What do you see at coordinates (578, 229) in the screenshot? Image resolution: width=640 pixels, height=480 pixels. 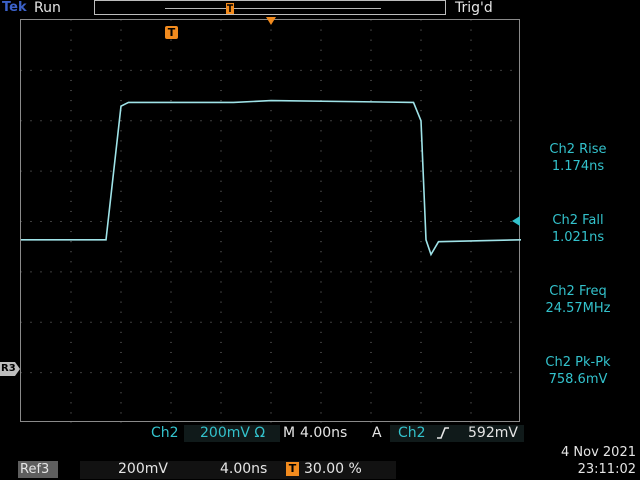 I see `measurement-fall: Ch2 Fall 1.021ns` at bounding box center [578, 229].